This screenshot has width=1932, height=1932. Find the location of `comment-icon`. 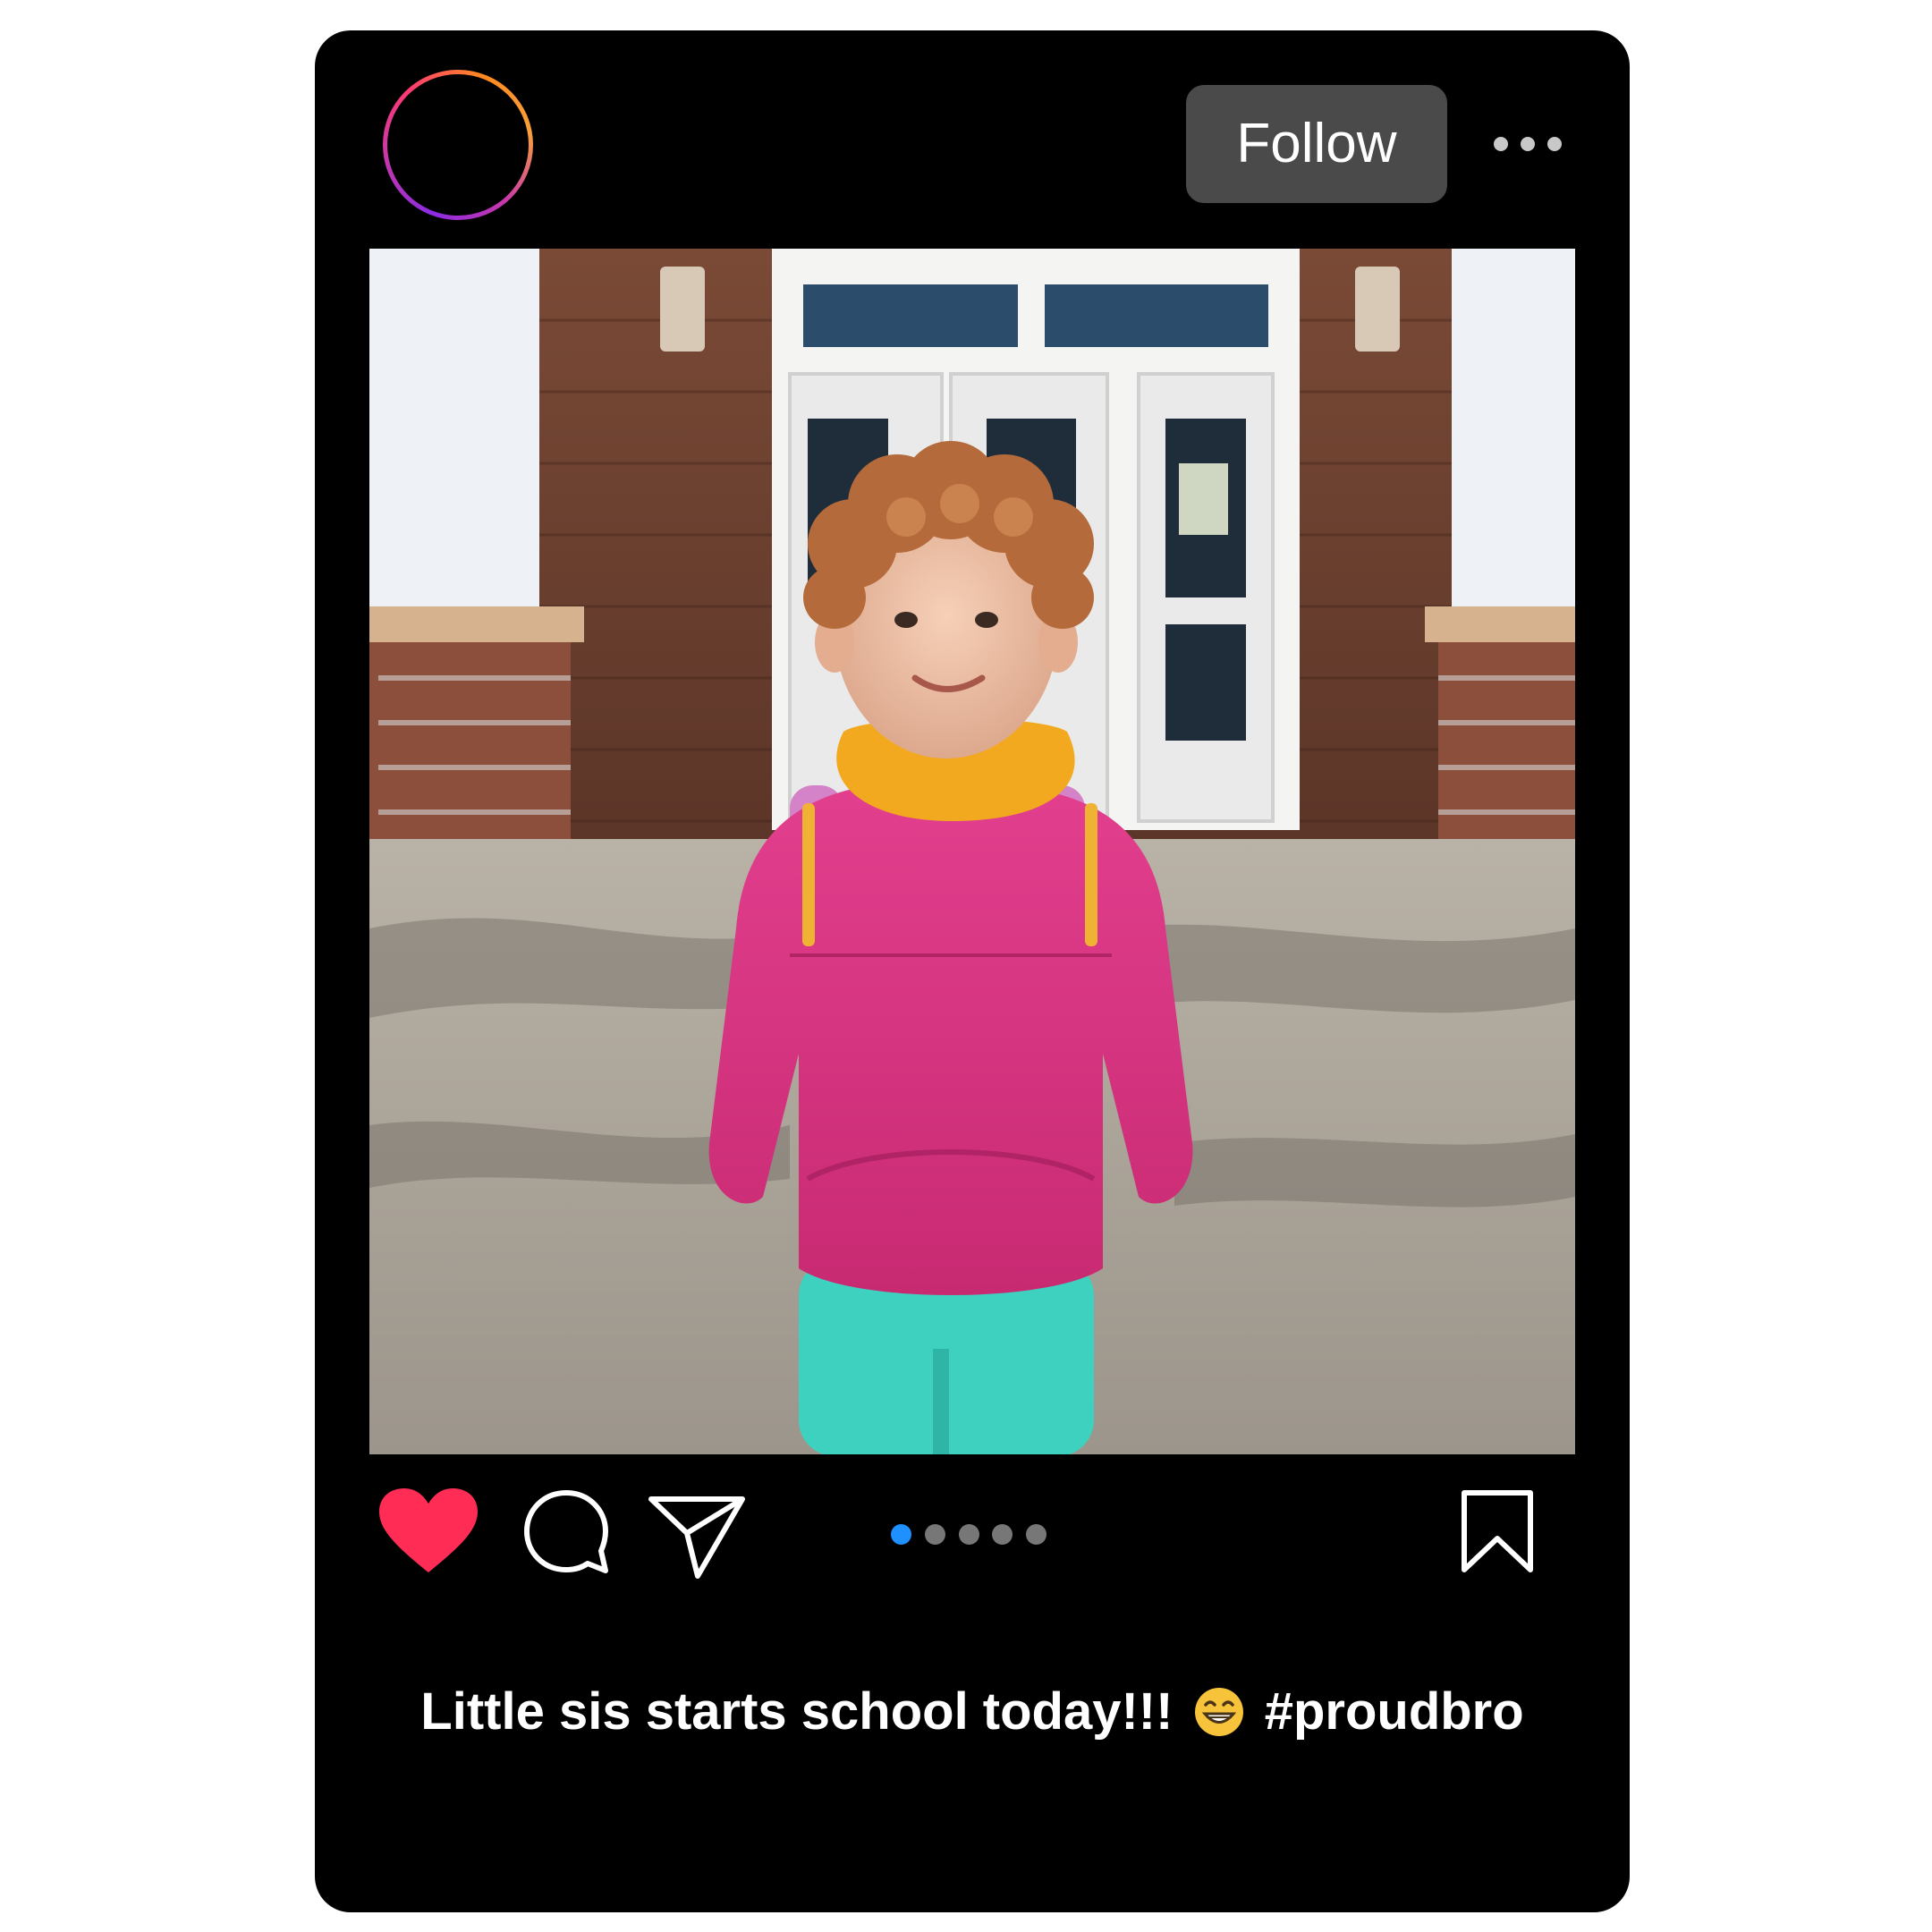

comment-icon is located at coordinates (566, 1532).